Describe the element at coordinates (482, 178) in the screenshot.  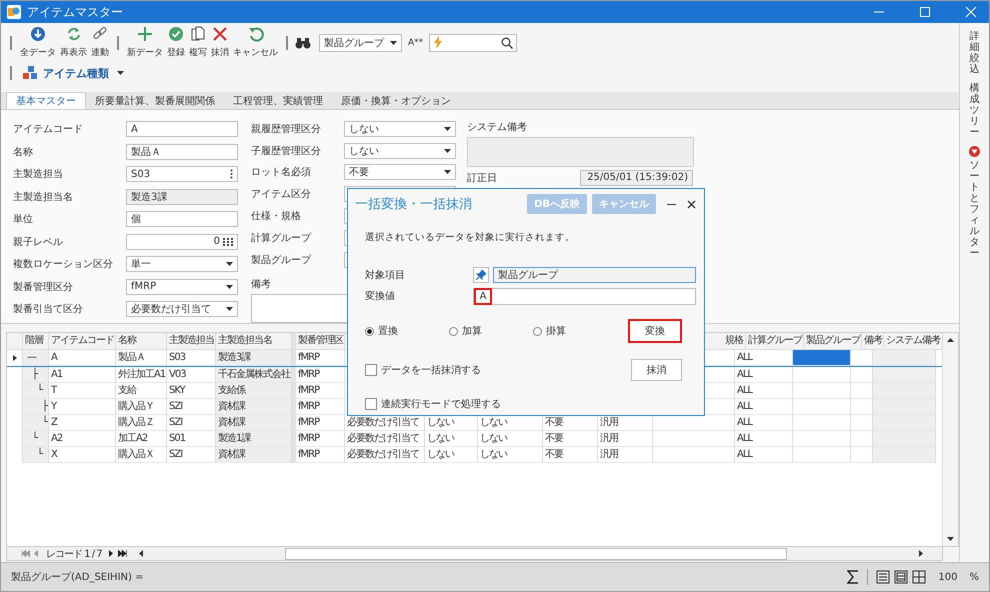
I see `field-label: 訂正日` at that location.